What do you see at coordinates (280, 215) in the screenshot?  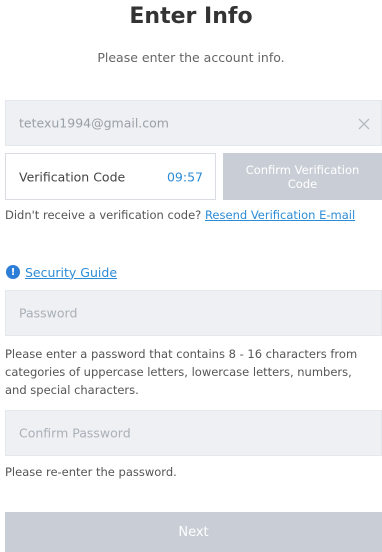 I see `resend-verification-link: Resend Verification E-mail` at bounding box center [280, 215].